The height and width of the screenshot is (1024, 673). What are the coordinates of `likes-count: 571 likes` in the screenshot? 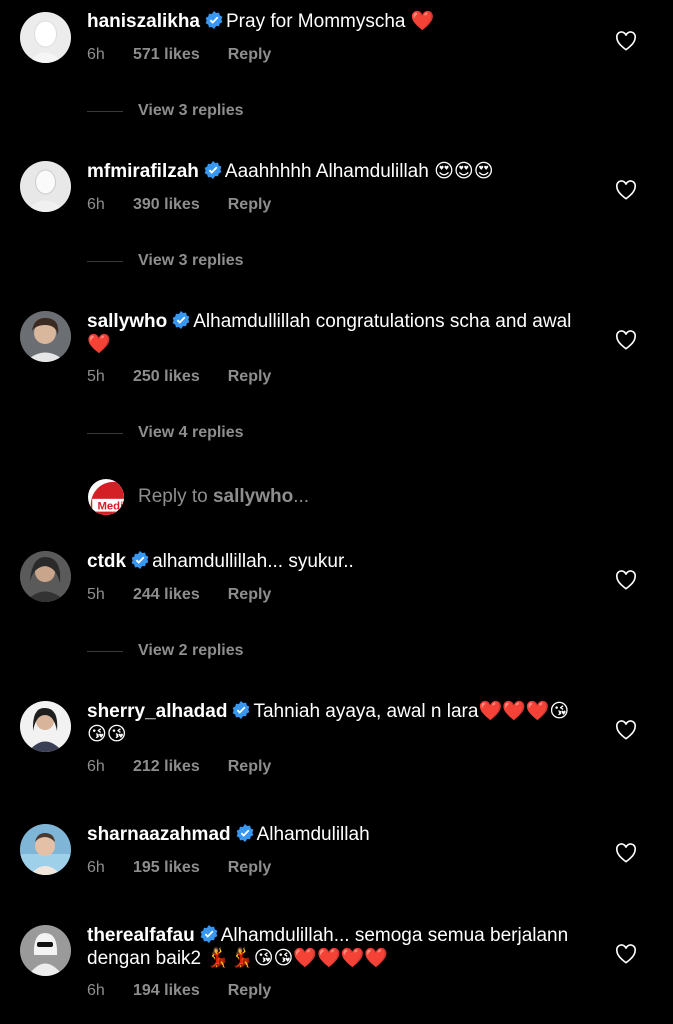 It's located at (166, 55).